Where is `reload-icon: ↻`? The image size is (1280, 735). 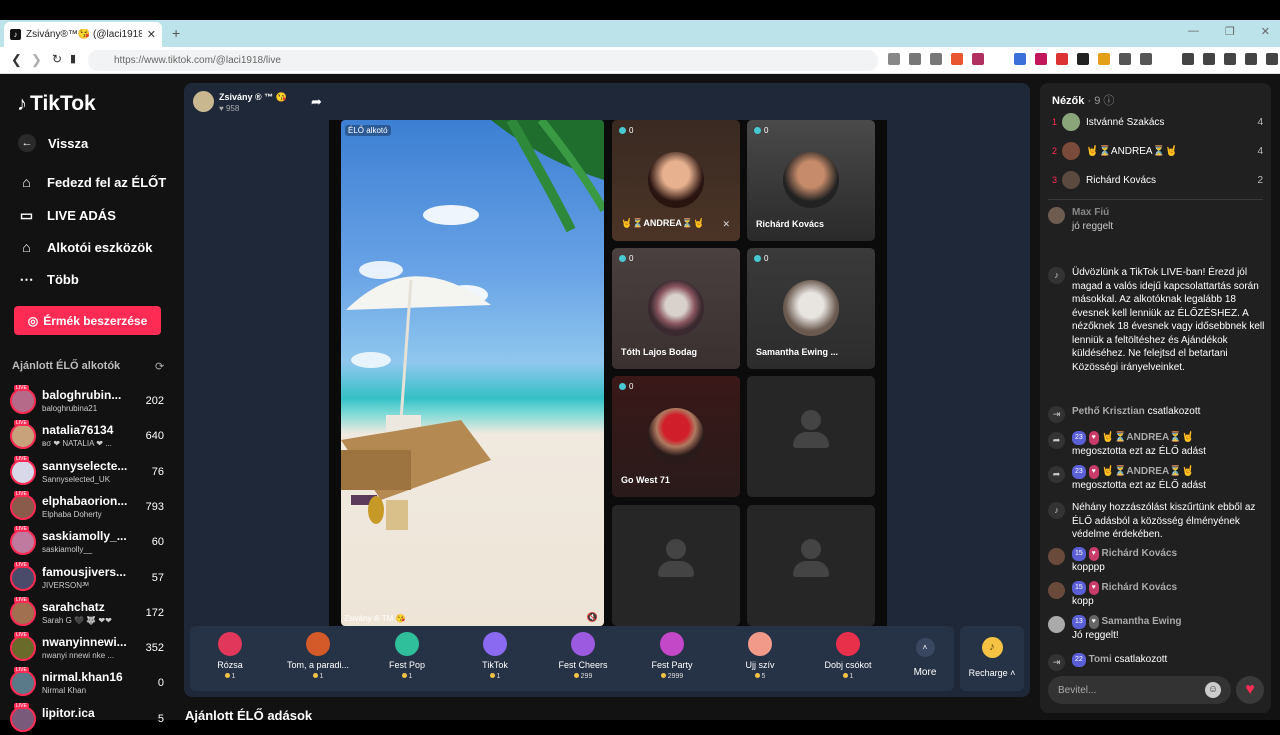 reload-icon: ↻ is located at coordinates (57, 59).